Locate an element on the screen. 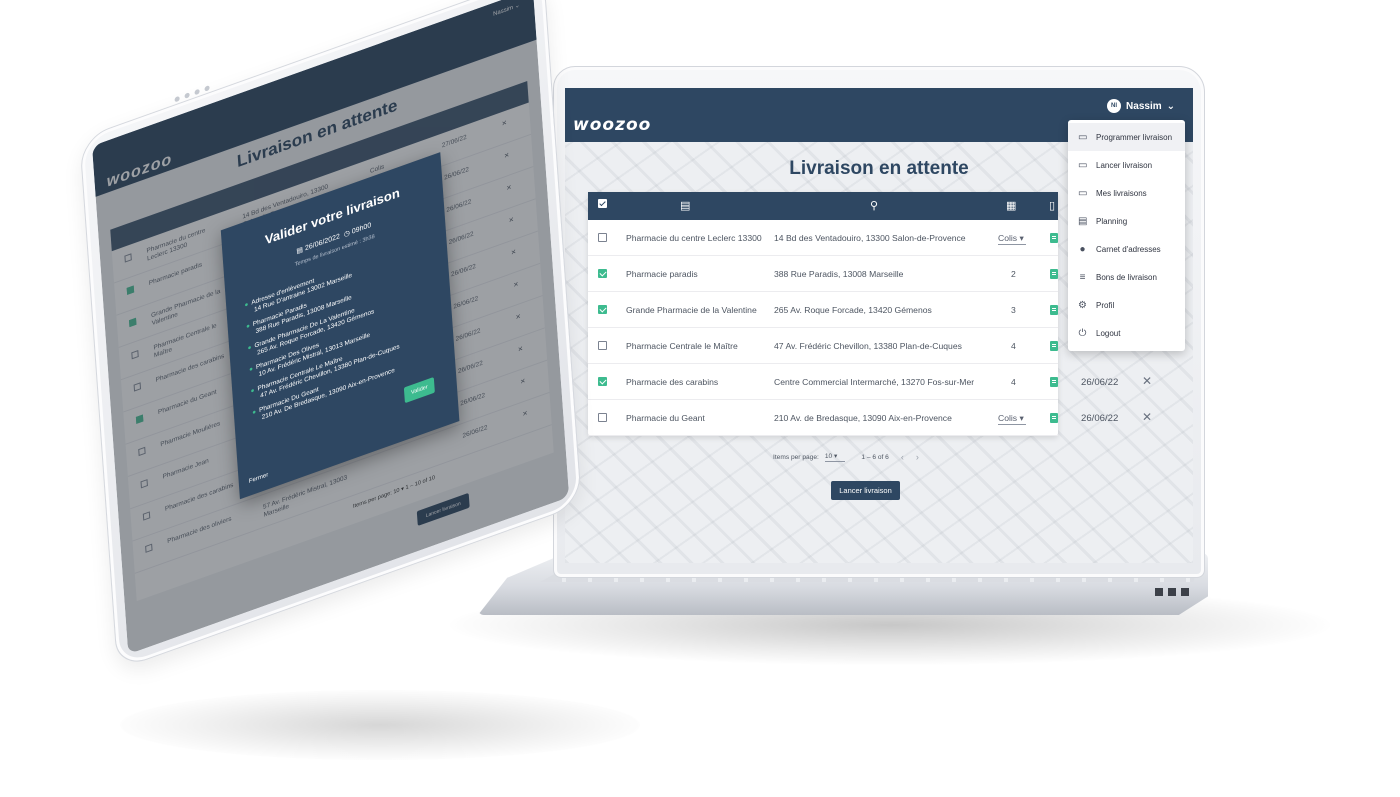 The width and height of the screenshot is (1400, 797). pharmacy-name: Pharmacie des carabins is located at coordinates (672, 382).